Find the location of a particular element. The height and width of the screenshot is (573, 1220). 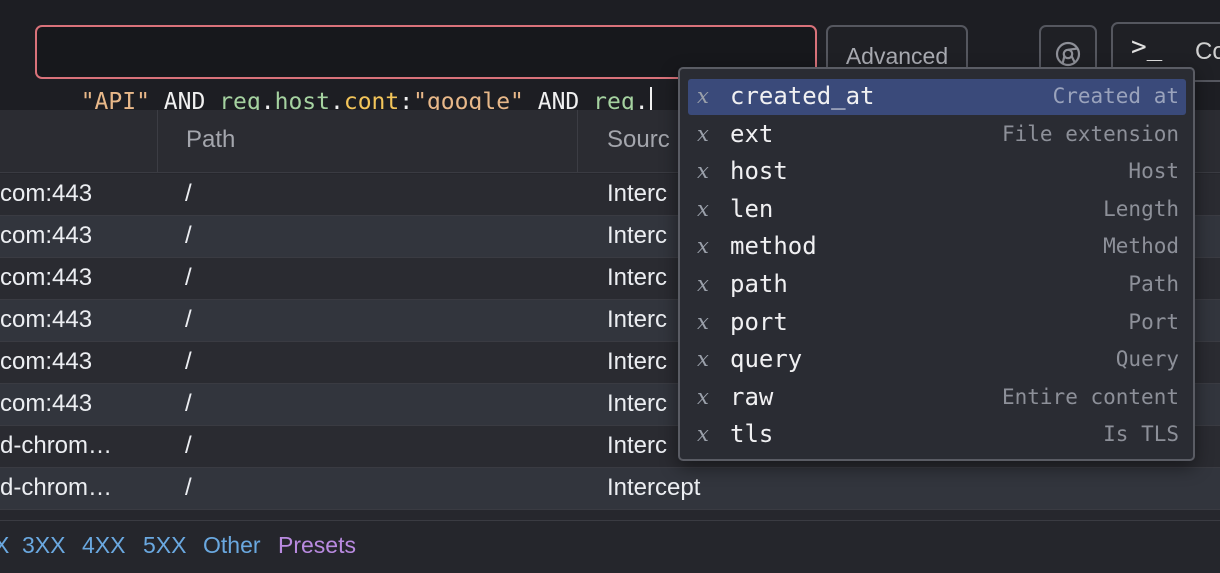

terminal-icon: >_ is located at coordinates (1147, 47).